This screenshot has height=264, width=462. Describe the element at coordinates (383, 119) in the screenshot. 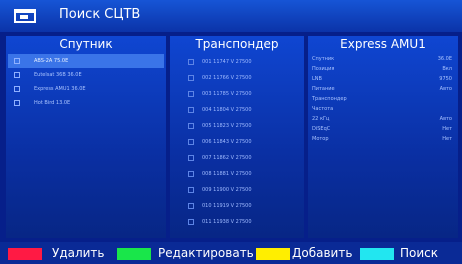

I see `info-row: 22 кГц Авто` at that location.